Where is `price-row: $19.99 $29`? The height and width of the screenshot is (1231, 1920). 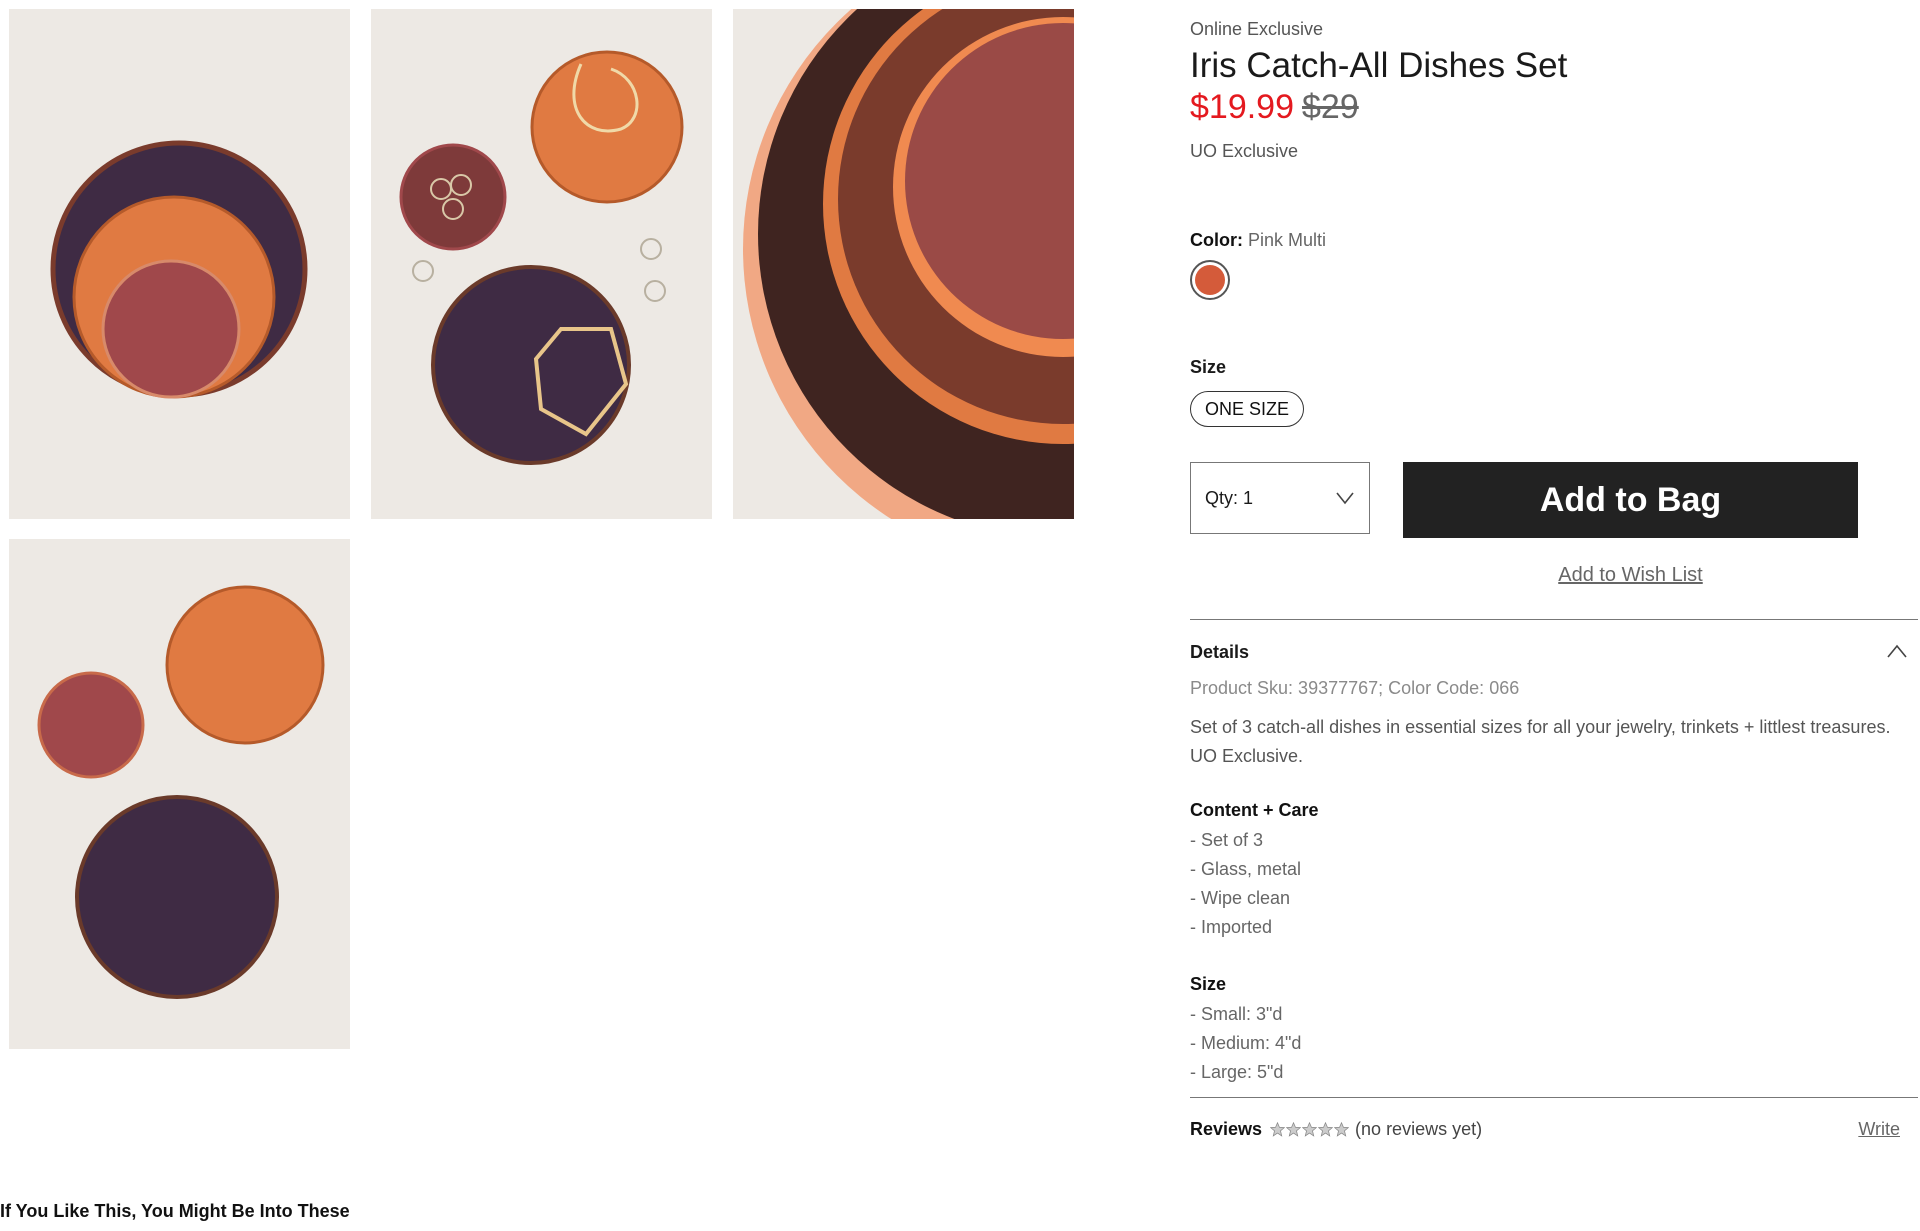 price-row: $19.99 $29 is located at coordinates (1274, 107).